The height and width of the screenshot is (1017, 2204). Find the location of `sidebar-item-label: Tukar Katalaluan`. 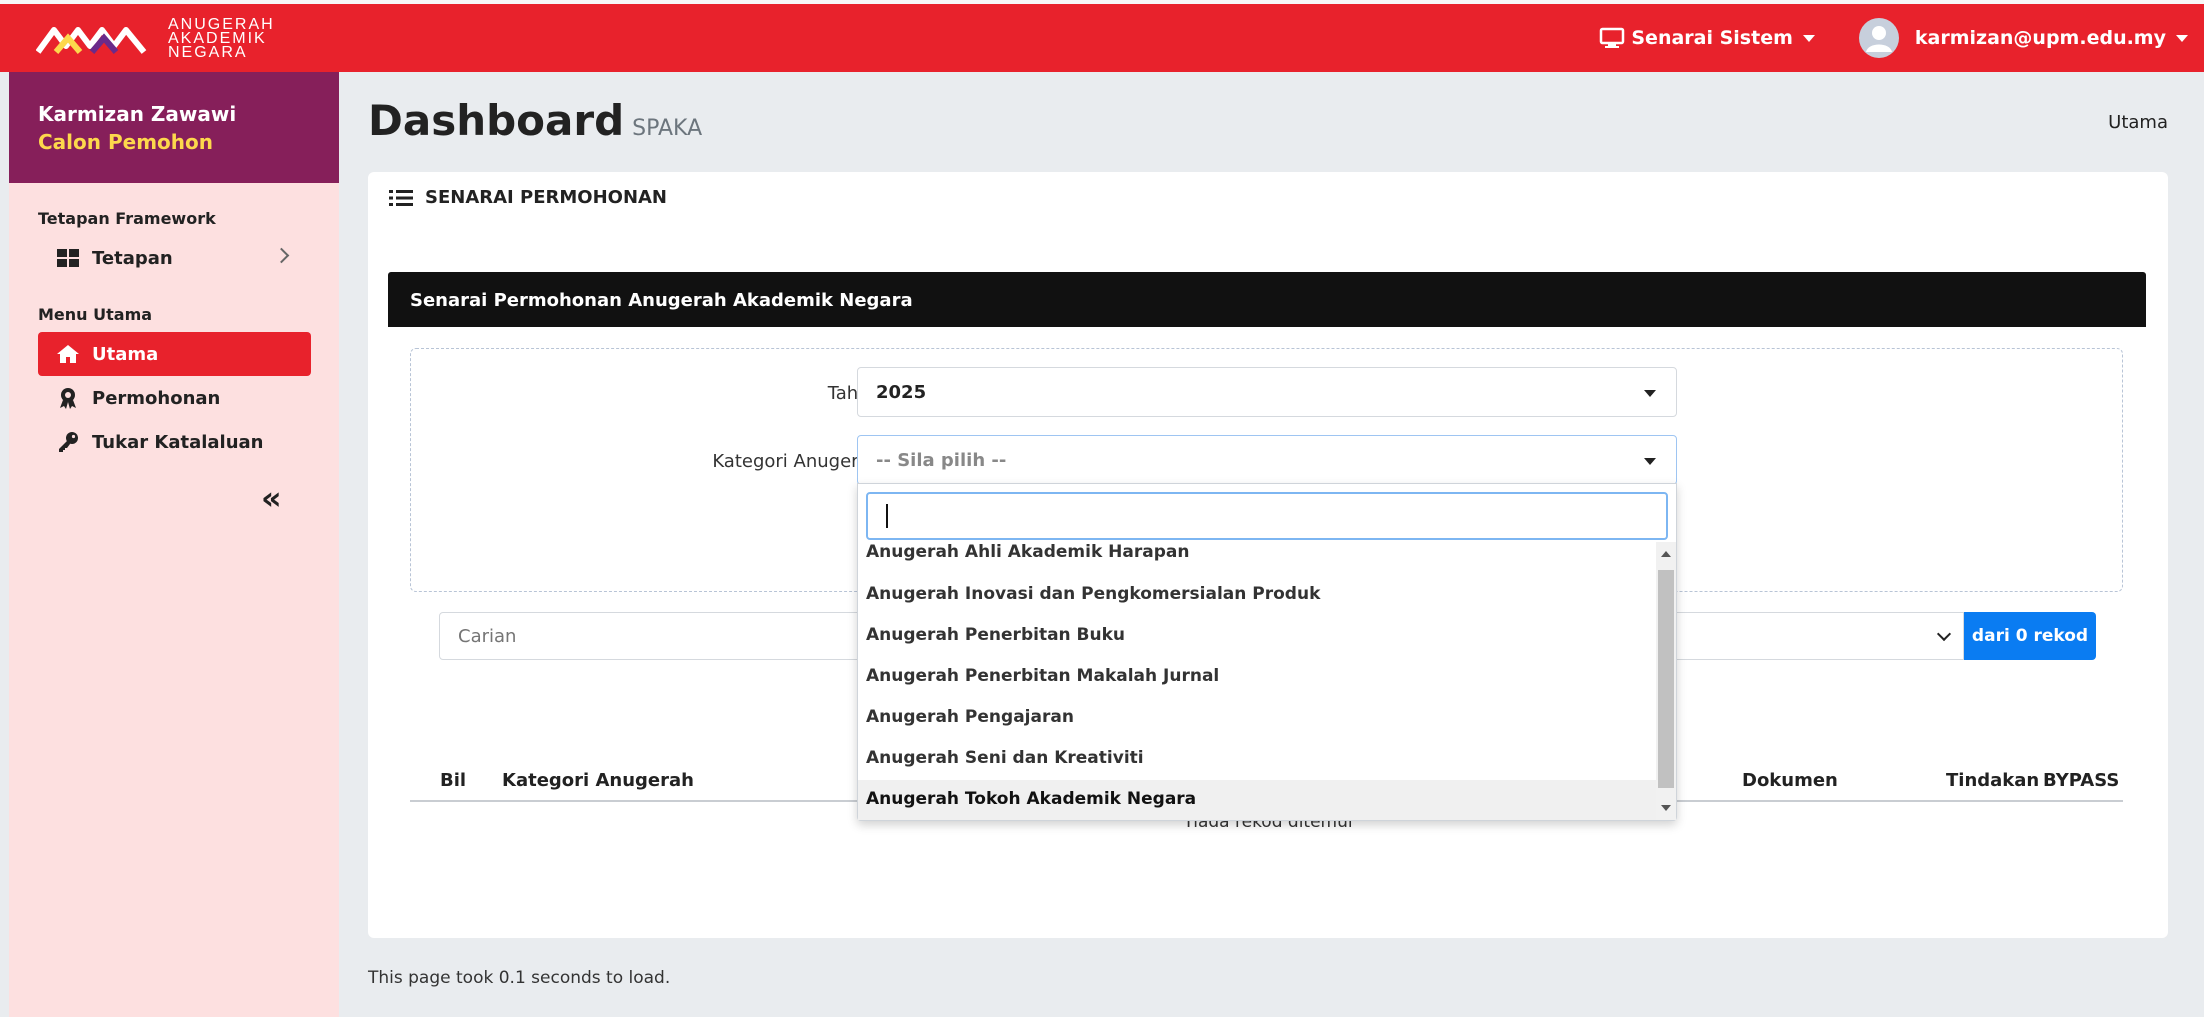

sidebar-item-label: Tukar Katalaluan is located at coordinates (178, 442).